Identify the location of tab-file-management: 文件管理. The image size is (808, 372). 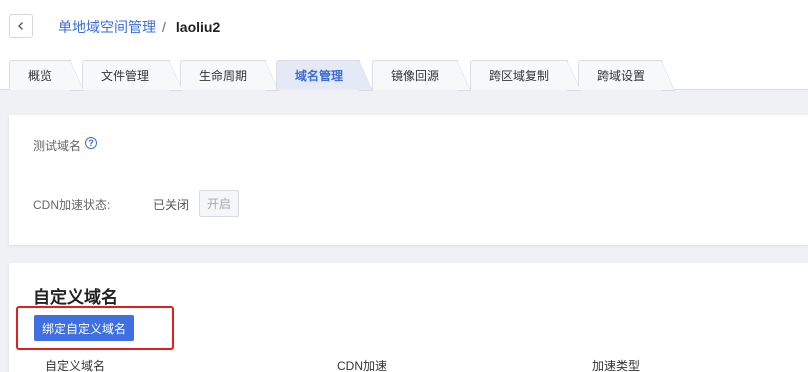
(132, 75).